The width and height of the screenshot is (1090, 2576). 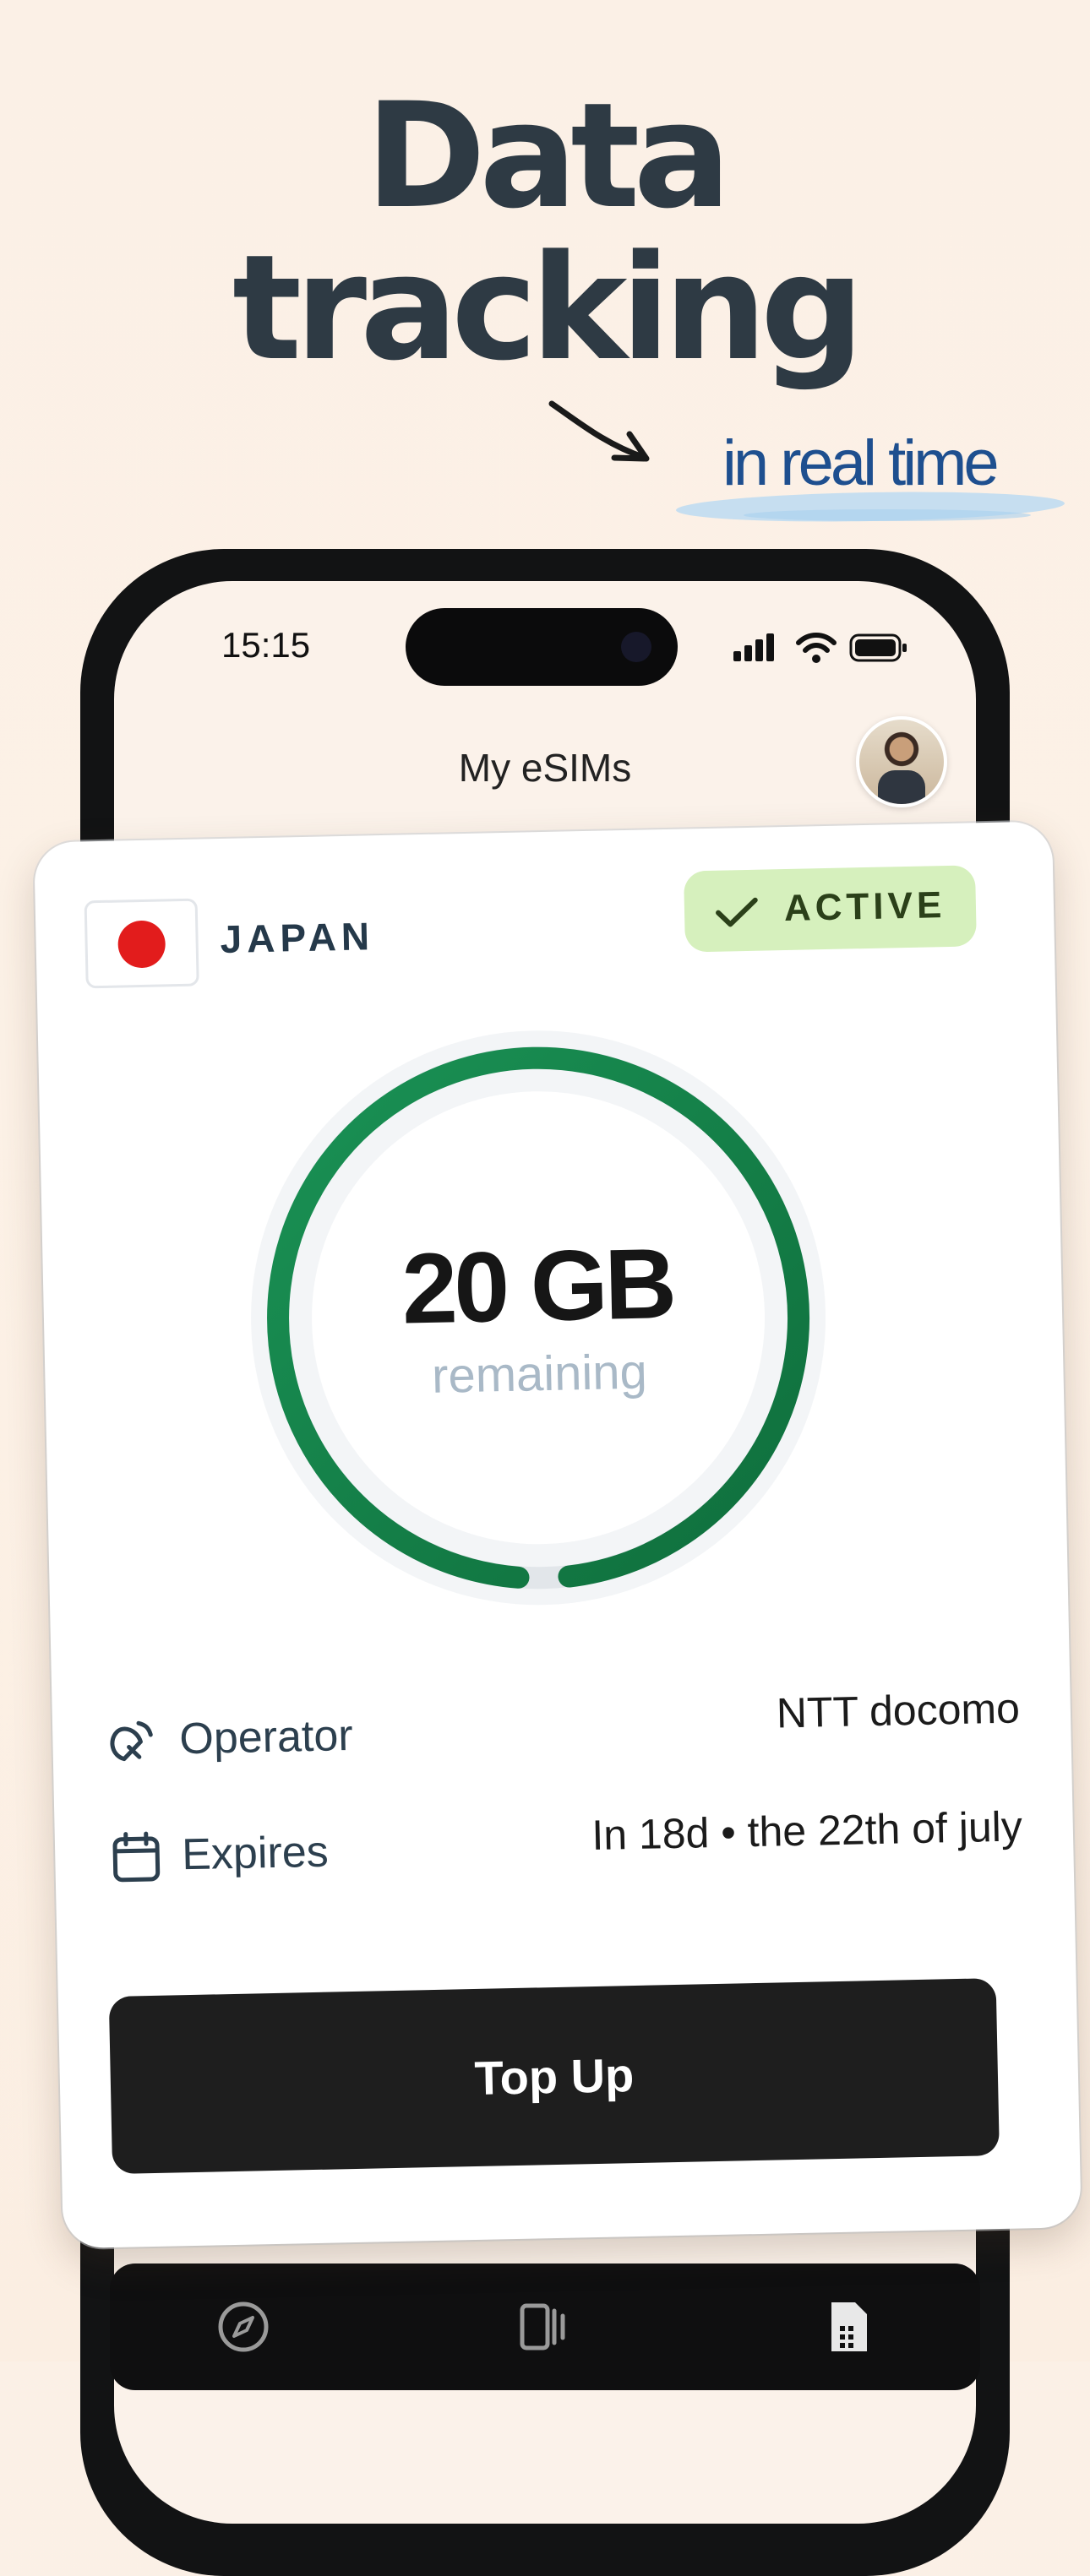 What do you see at coordinates (807, 1831) in the screenshot?
I see `expires-value: In 18d • the 22th of july` at bounding box center [807, 1831].